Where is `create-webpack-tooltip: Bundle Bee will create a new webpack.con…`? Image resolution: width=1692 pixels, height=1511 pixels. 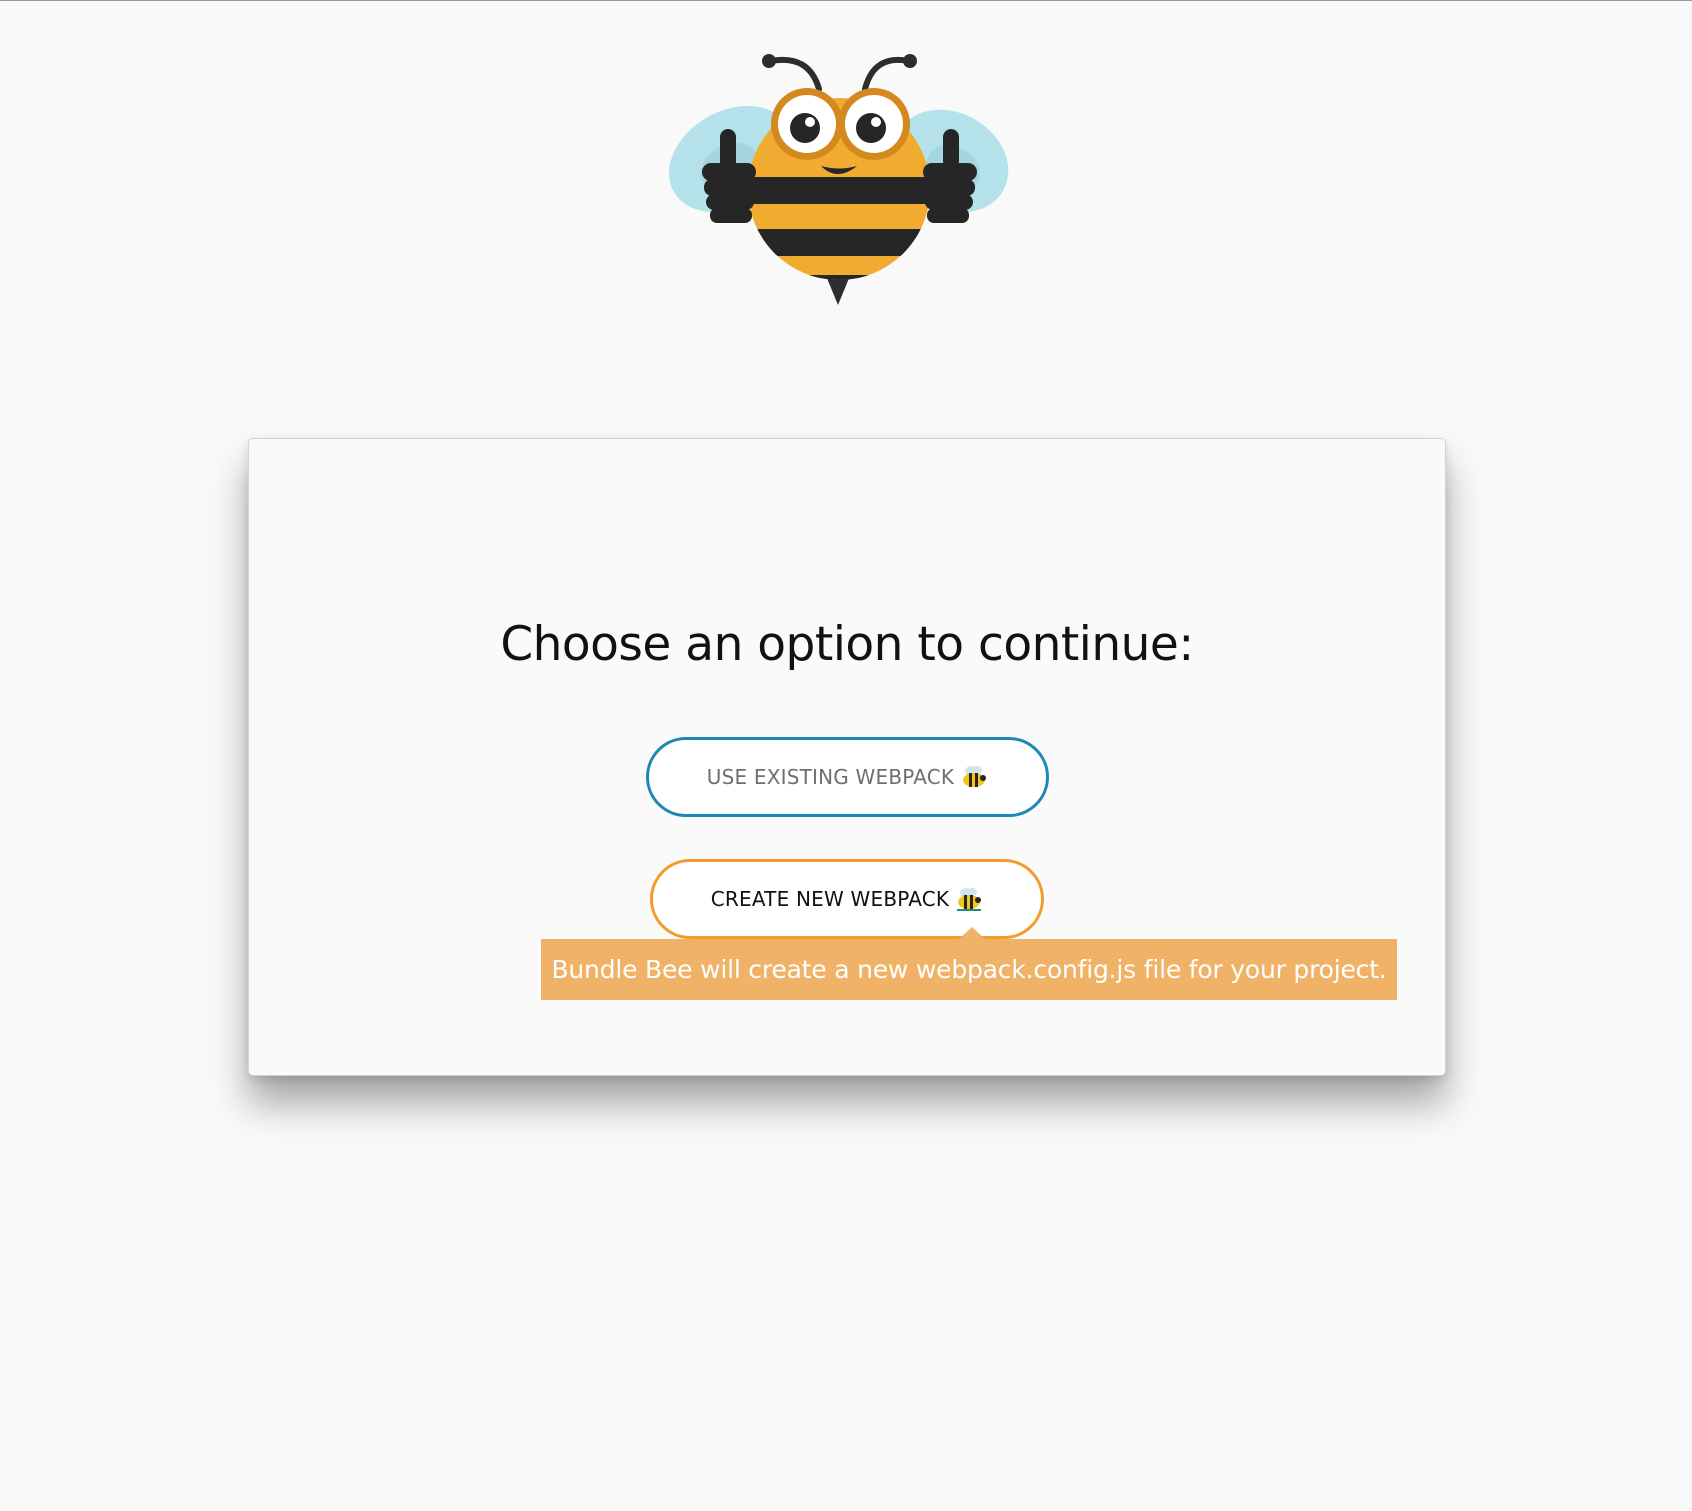 create-webpack-tooltip: Bundle Bee will create a new webpack.con… is located at coordinates (969, 969).